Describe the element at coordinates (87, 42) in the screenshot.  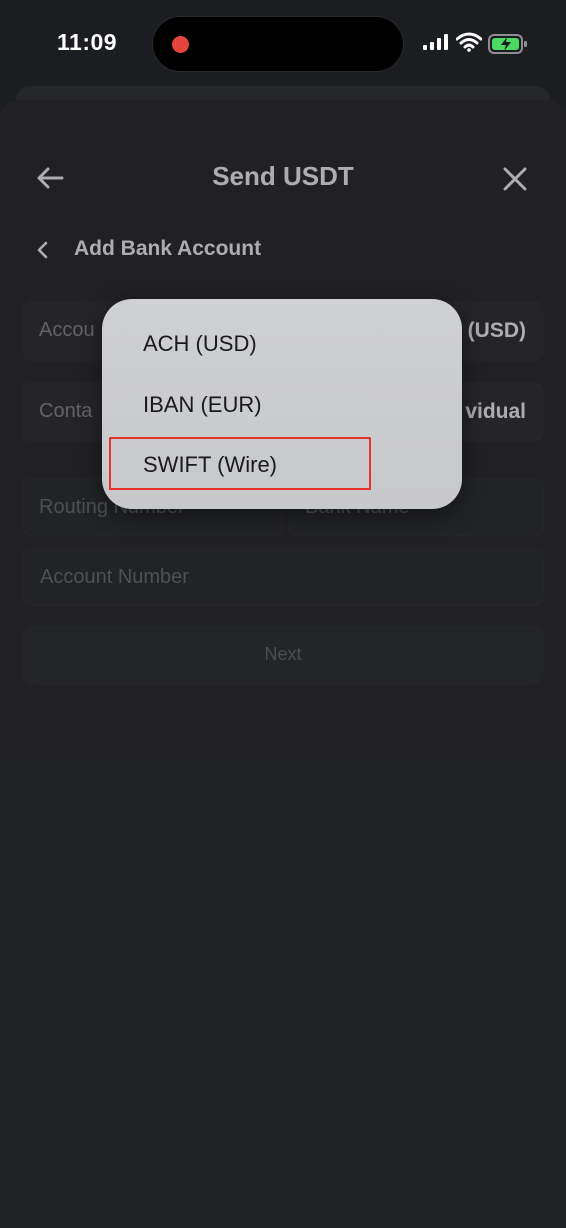
I see `status-time: 11:09` at that location.